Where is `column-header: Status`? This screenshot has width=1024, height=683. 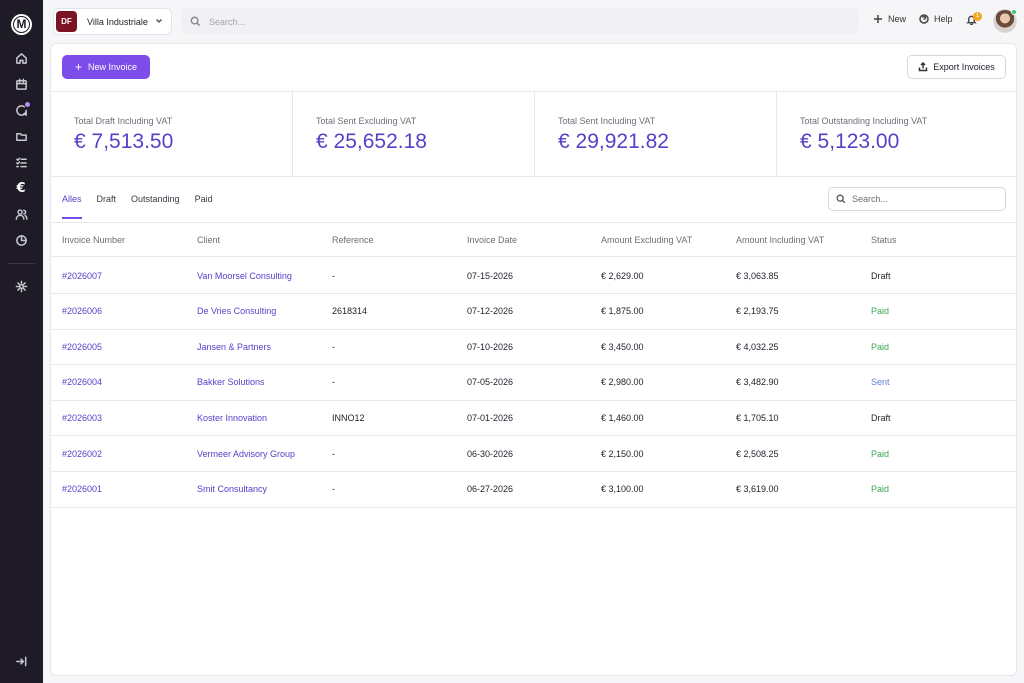 column-header: Status is located at coordinates (884, 239).